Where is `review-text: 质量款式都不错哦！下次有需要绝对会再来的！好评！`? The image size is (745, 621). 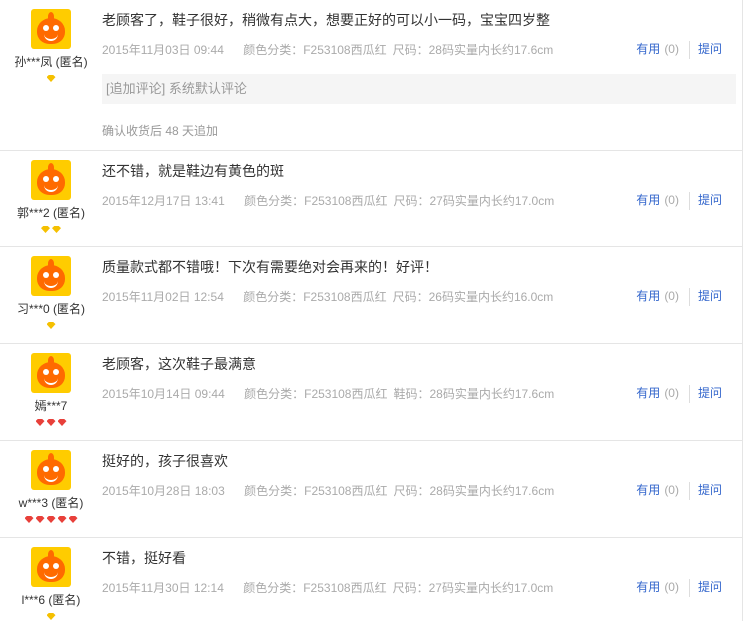 review-text: 质量款式都不错哦！下次有需要绝对会再来的！好评！ is located at coordinates (270, 267).